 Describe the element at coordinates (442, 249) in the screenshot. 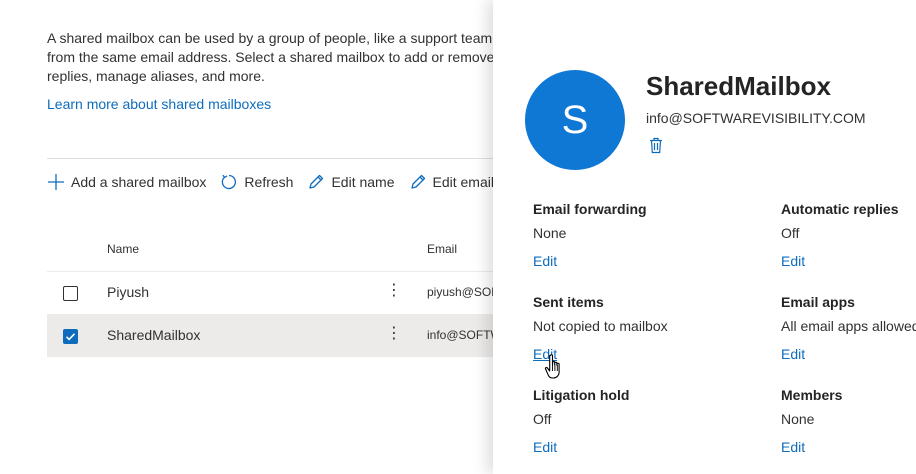

I see `column-header-email: Email` at that location.